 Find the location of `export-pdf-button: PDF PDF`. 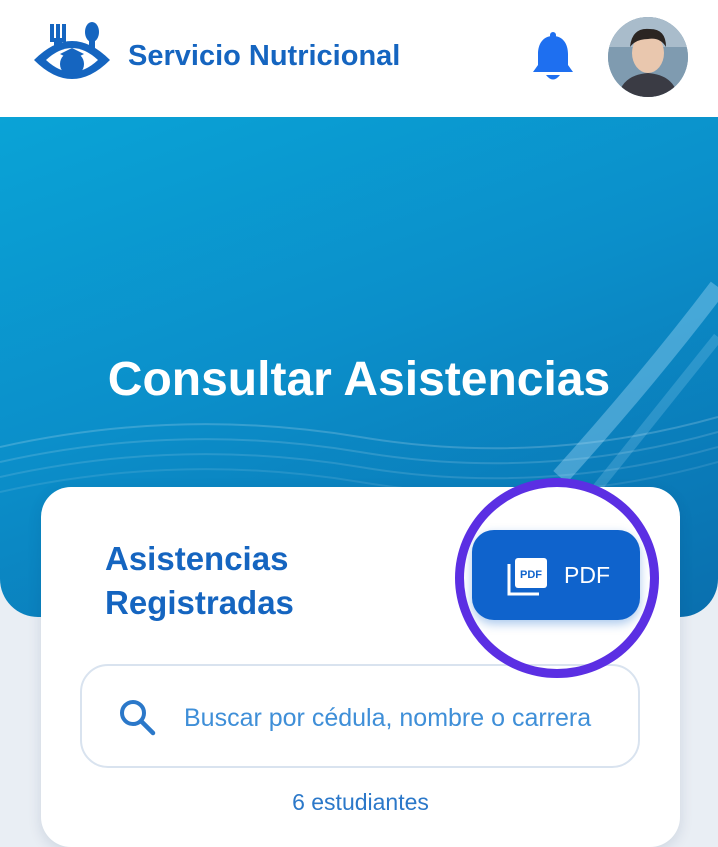

export-pdf-button: PDF PDF is located at coordinates (556, 575).